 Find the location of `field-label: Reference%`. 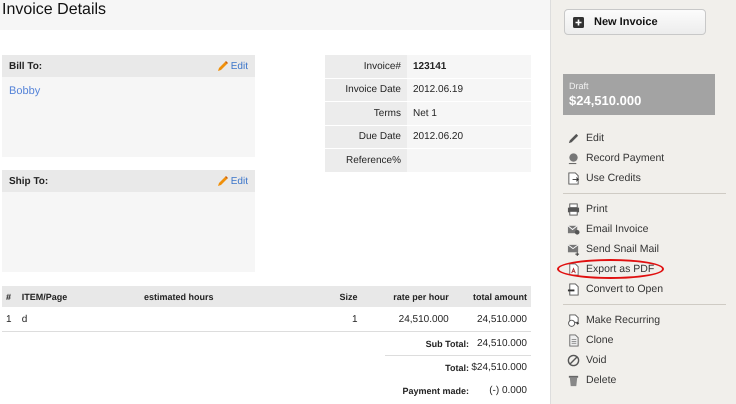

field-label: Reference% is located at coordinates (366, 160).